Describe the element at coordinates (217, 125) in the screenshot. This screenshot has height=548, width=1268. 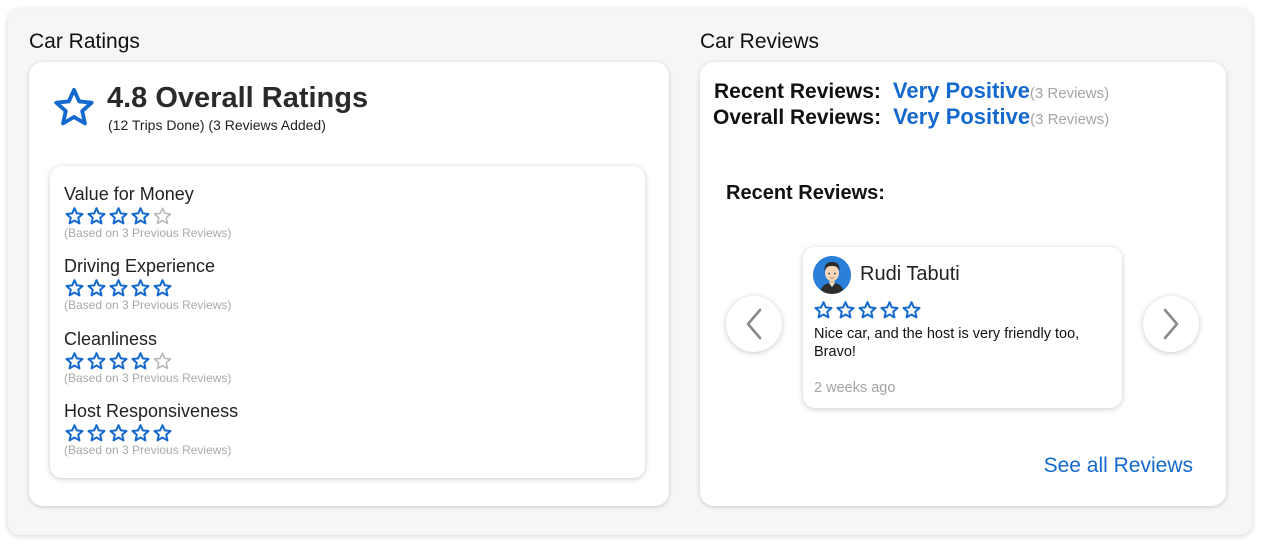
I see `overall-rating-subtitle: (12 Trips Done) (3 Reviews Added)` at that location.